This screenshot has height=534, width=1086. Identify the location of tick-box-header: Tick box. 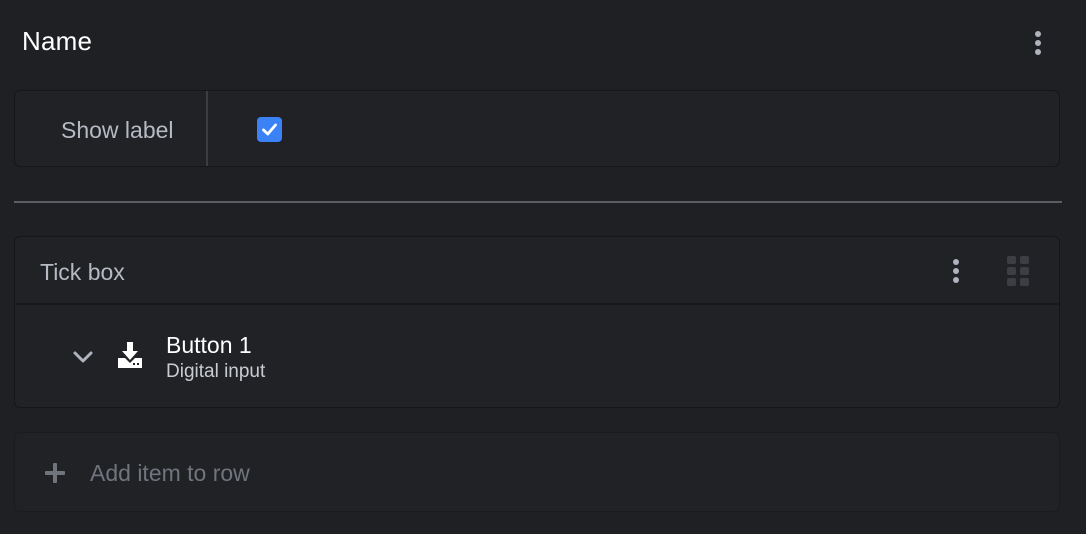
(537, 271).